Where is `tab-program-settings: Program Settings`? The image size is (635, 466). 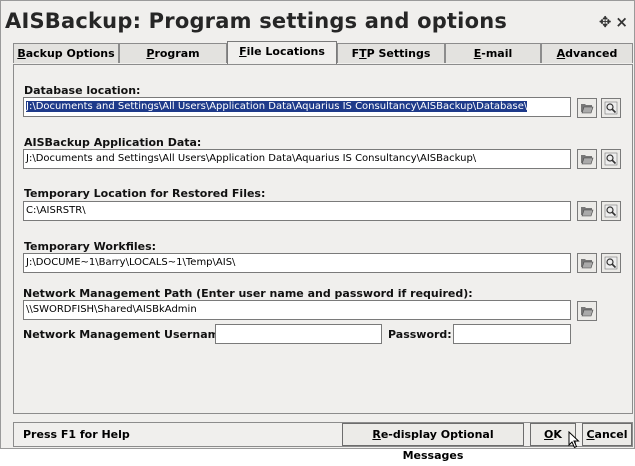 tab-program-settings: Program Settings is located at coordinates (173, 61).